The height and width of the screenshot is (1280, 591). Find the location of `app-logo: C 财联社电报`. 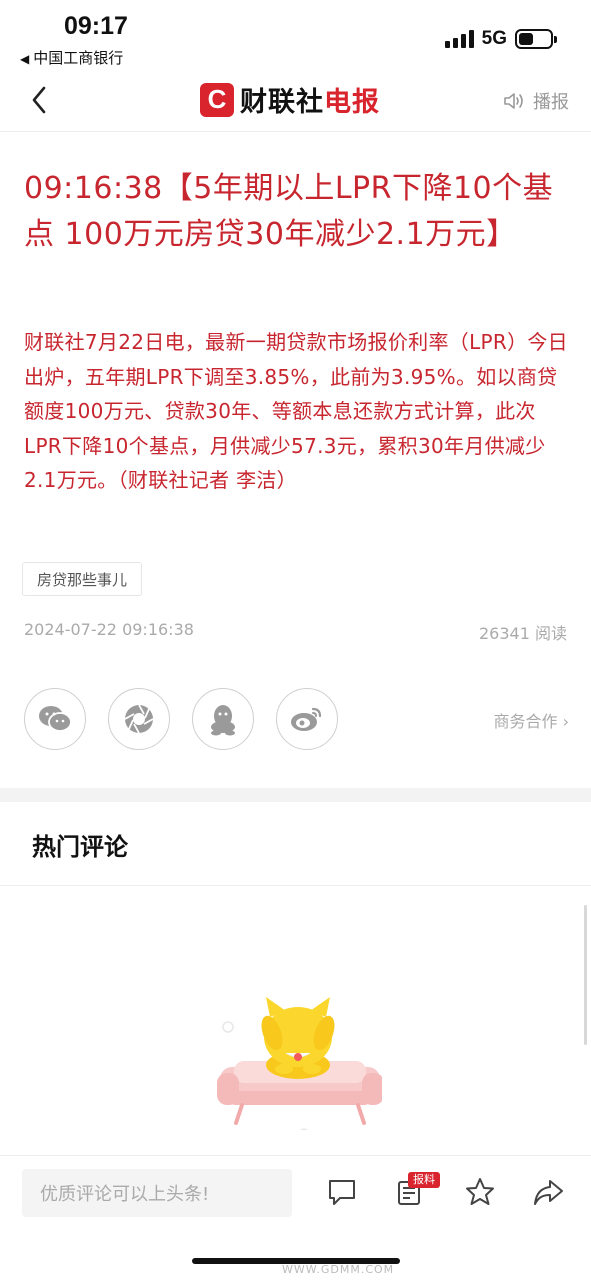

app-logo: C 财联社电报 is located at coordinates (290, 99).